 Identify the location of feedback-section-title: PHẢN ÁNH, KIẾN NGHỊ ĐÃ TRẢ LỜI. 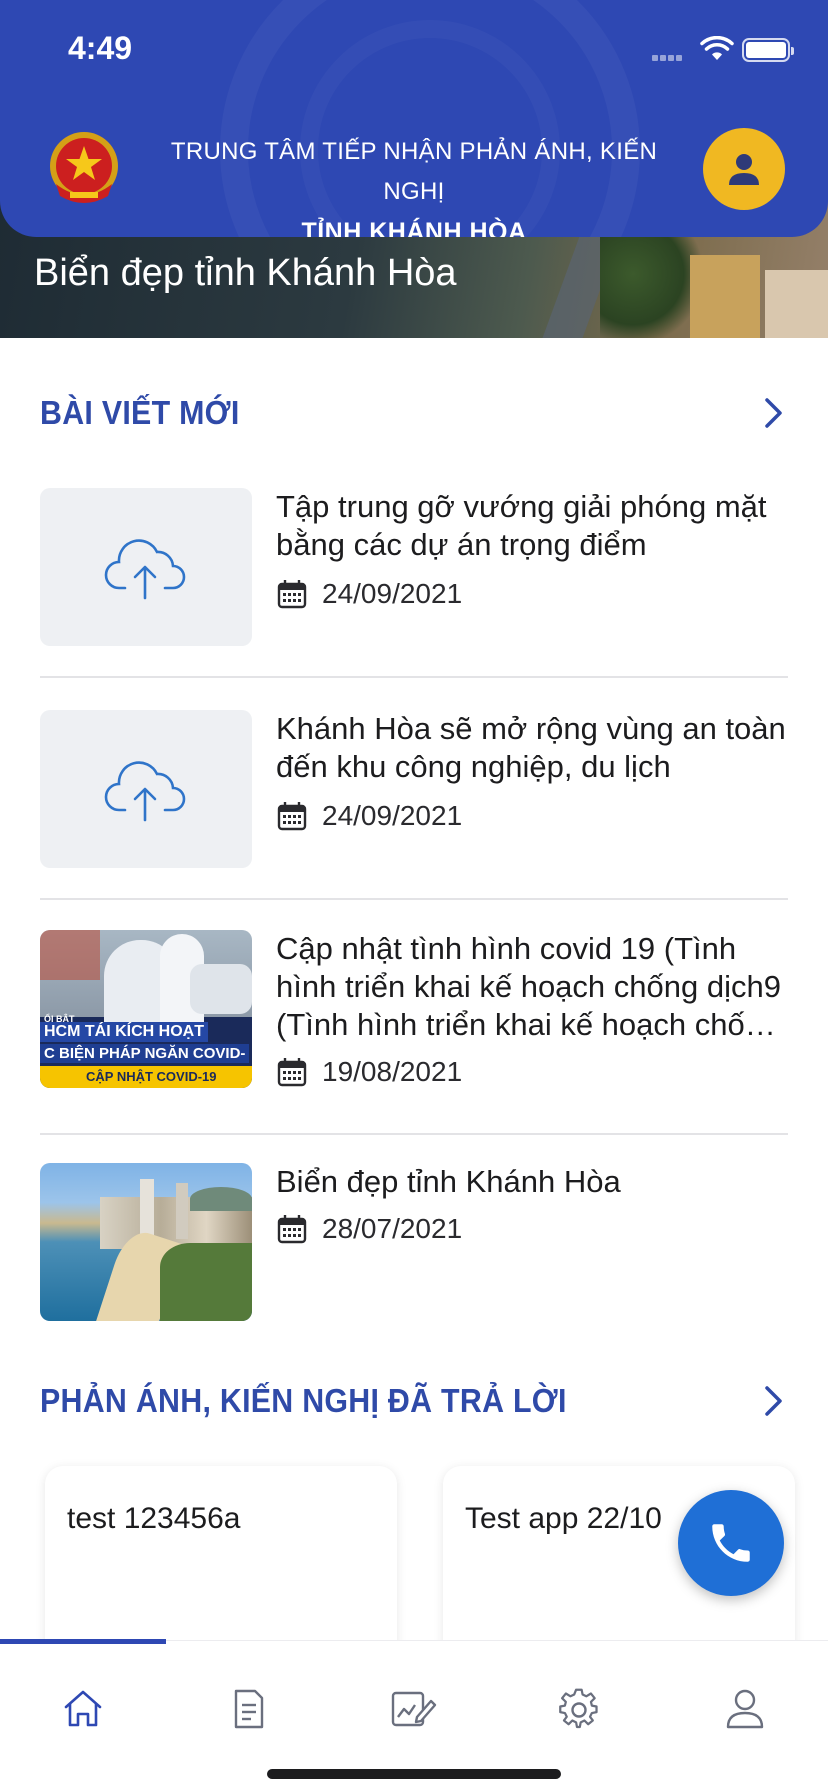
(303, 1400).